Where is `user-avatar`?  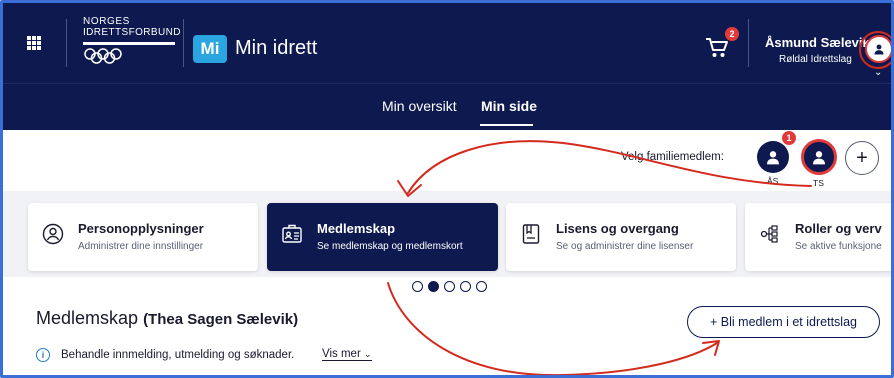 user-avatar is located at coordinates (878, 49).